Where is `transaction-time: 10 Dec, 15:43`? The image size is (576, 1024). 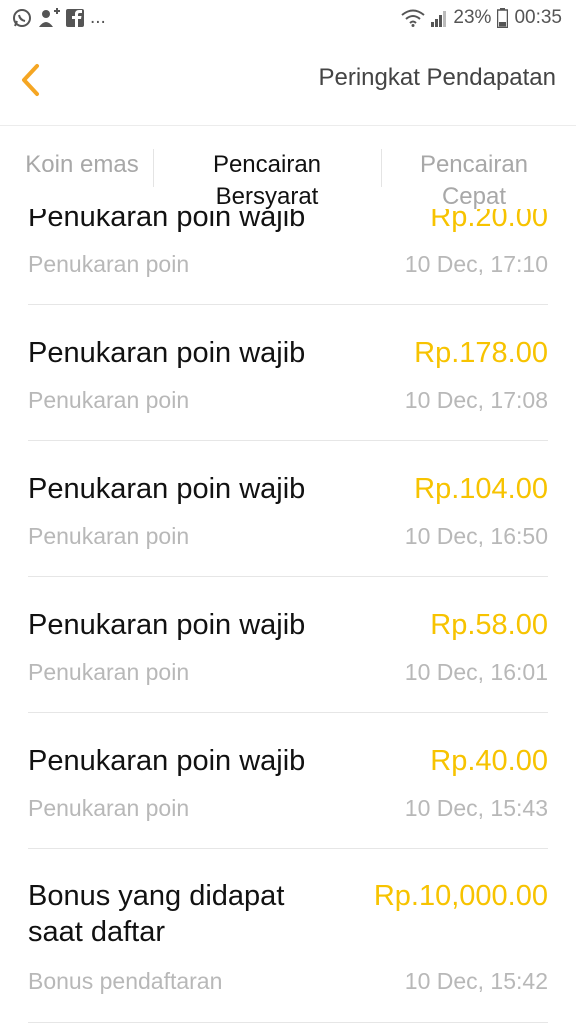 transaction-time: 10 Dec, 15:43 is located at coordinates (476, 808).